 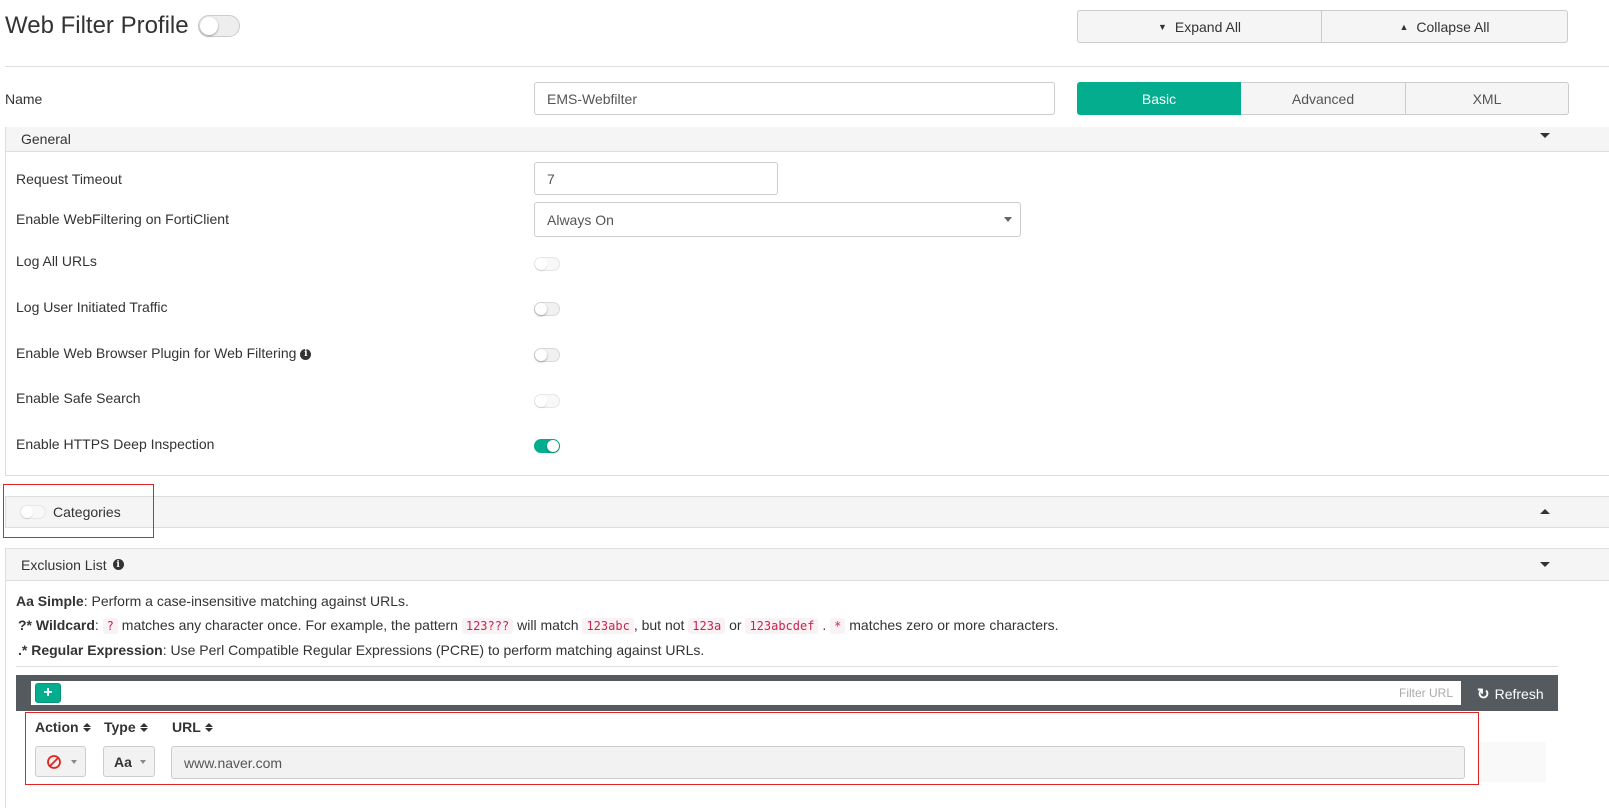 I want to click on chevron-up-icon, so click(x=1545, y=511).